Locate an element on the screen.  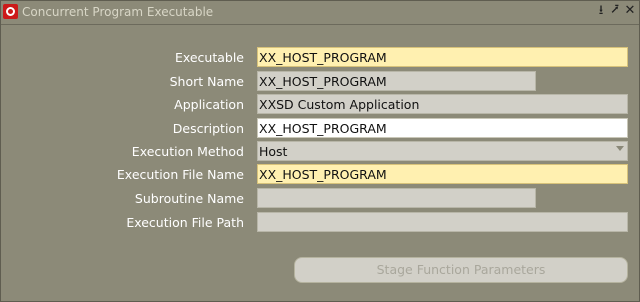
short-name-label: Short Name is located at coordinates (206, 81).